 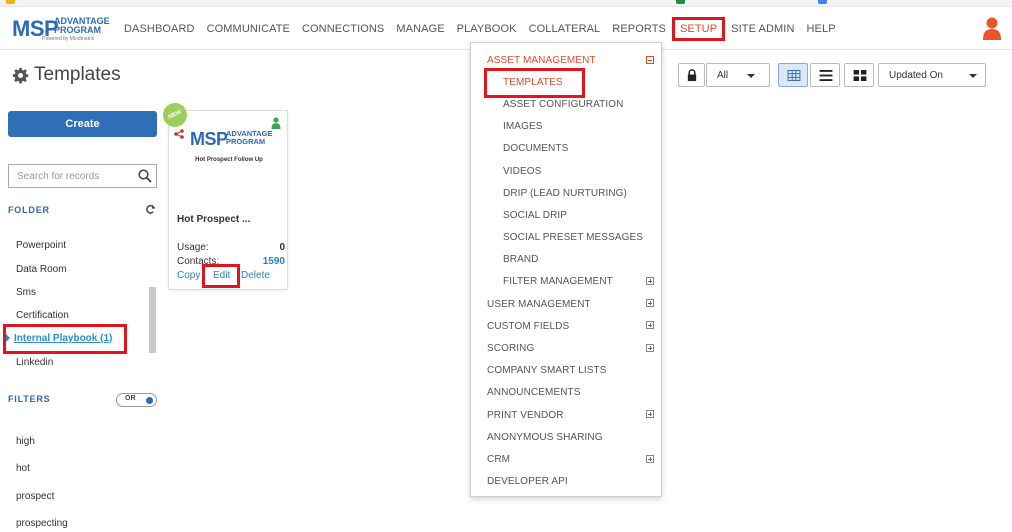 I want to click on nav-site-admin: SITE ADMIN, so click(x=762, y=29).